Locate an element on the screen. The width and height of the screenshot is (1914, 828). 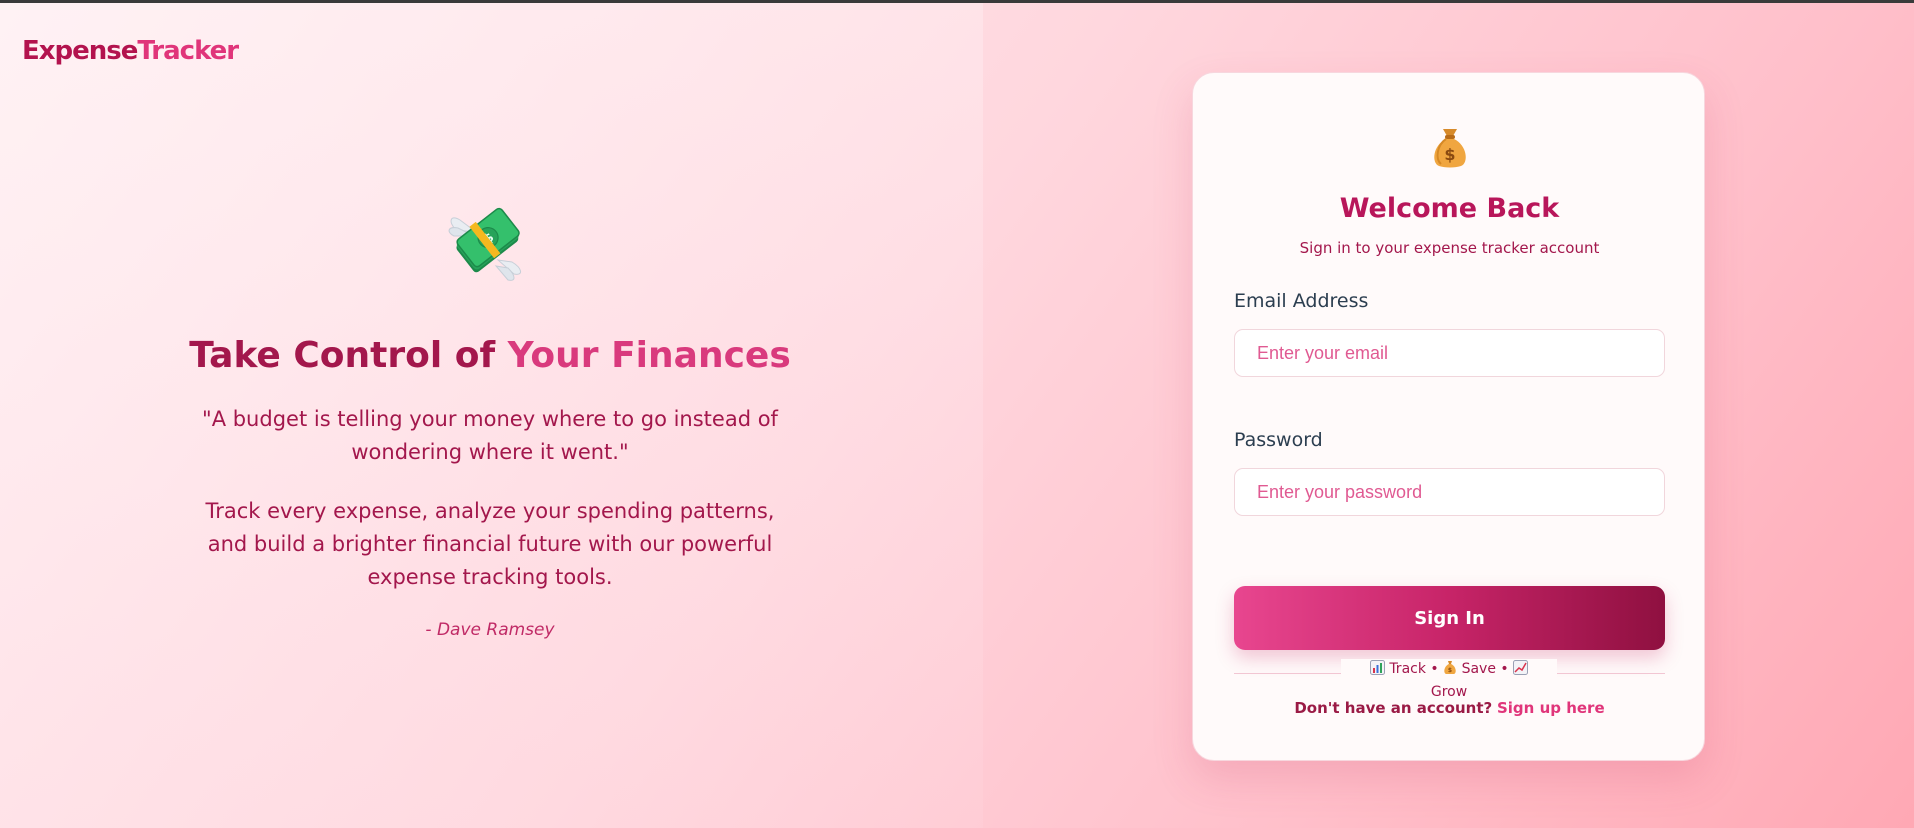
money-with-wings-icon: $ is located at coordinates (488, 243).